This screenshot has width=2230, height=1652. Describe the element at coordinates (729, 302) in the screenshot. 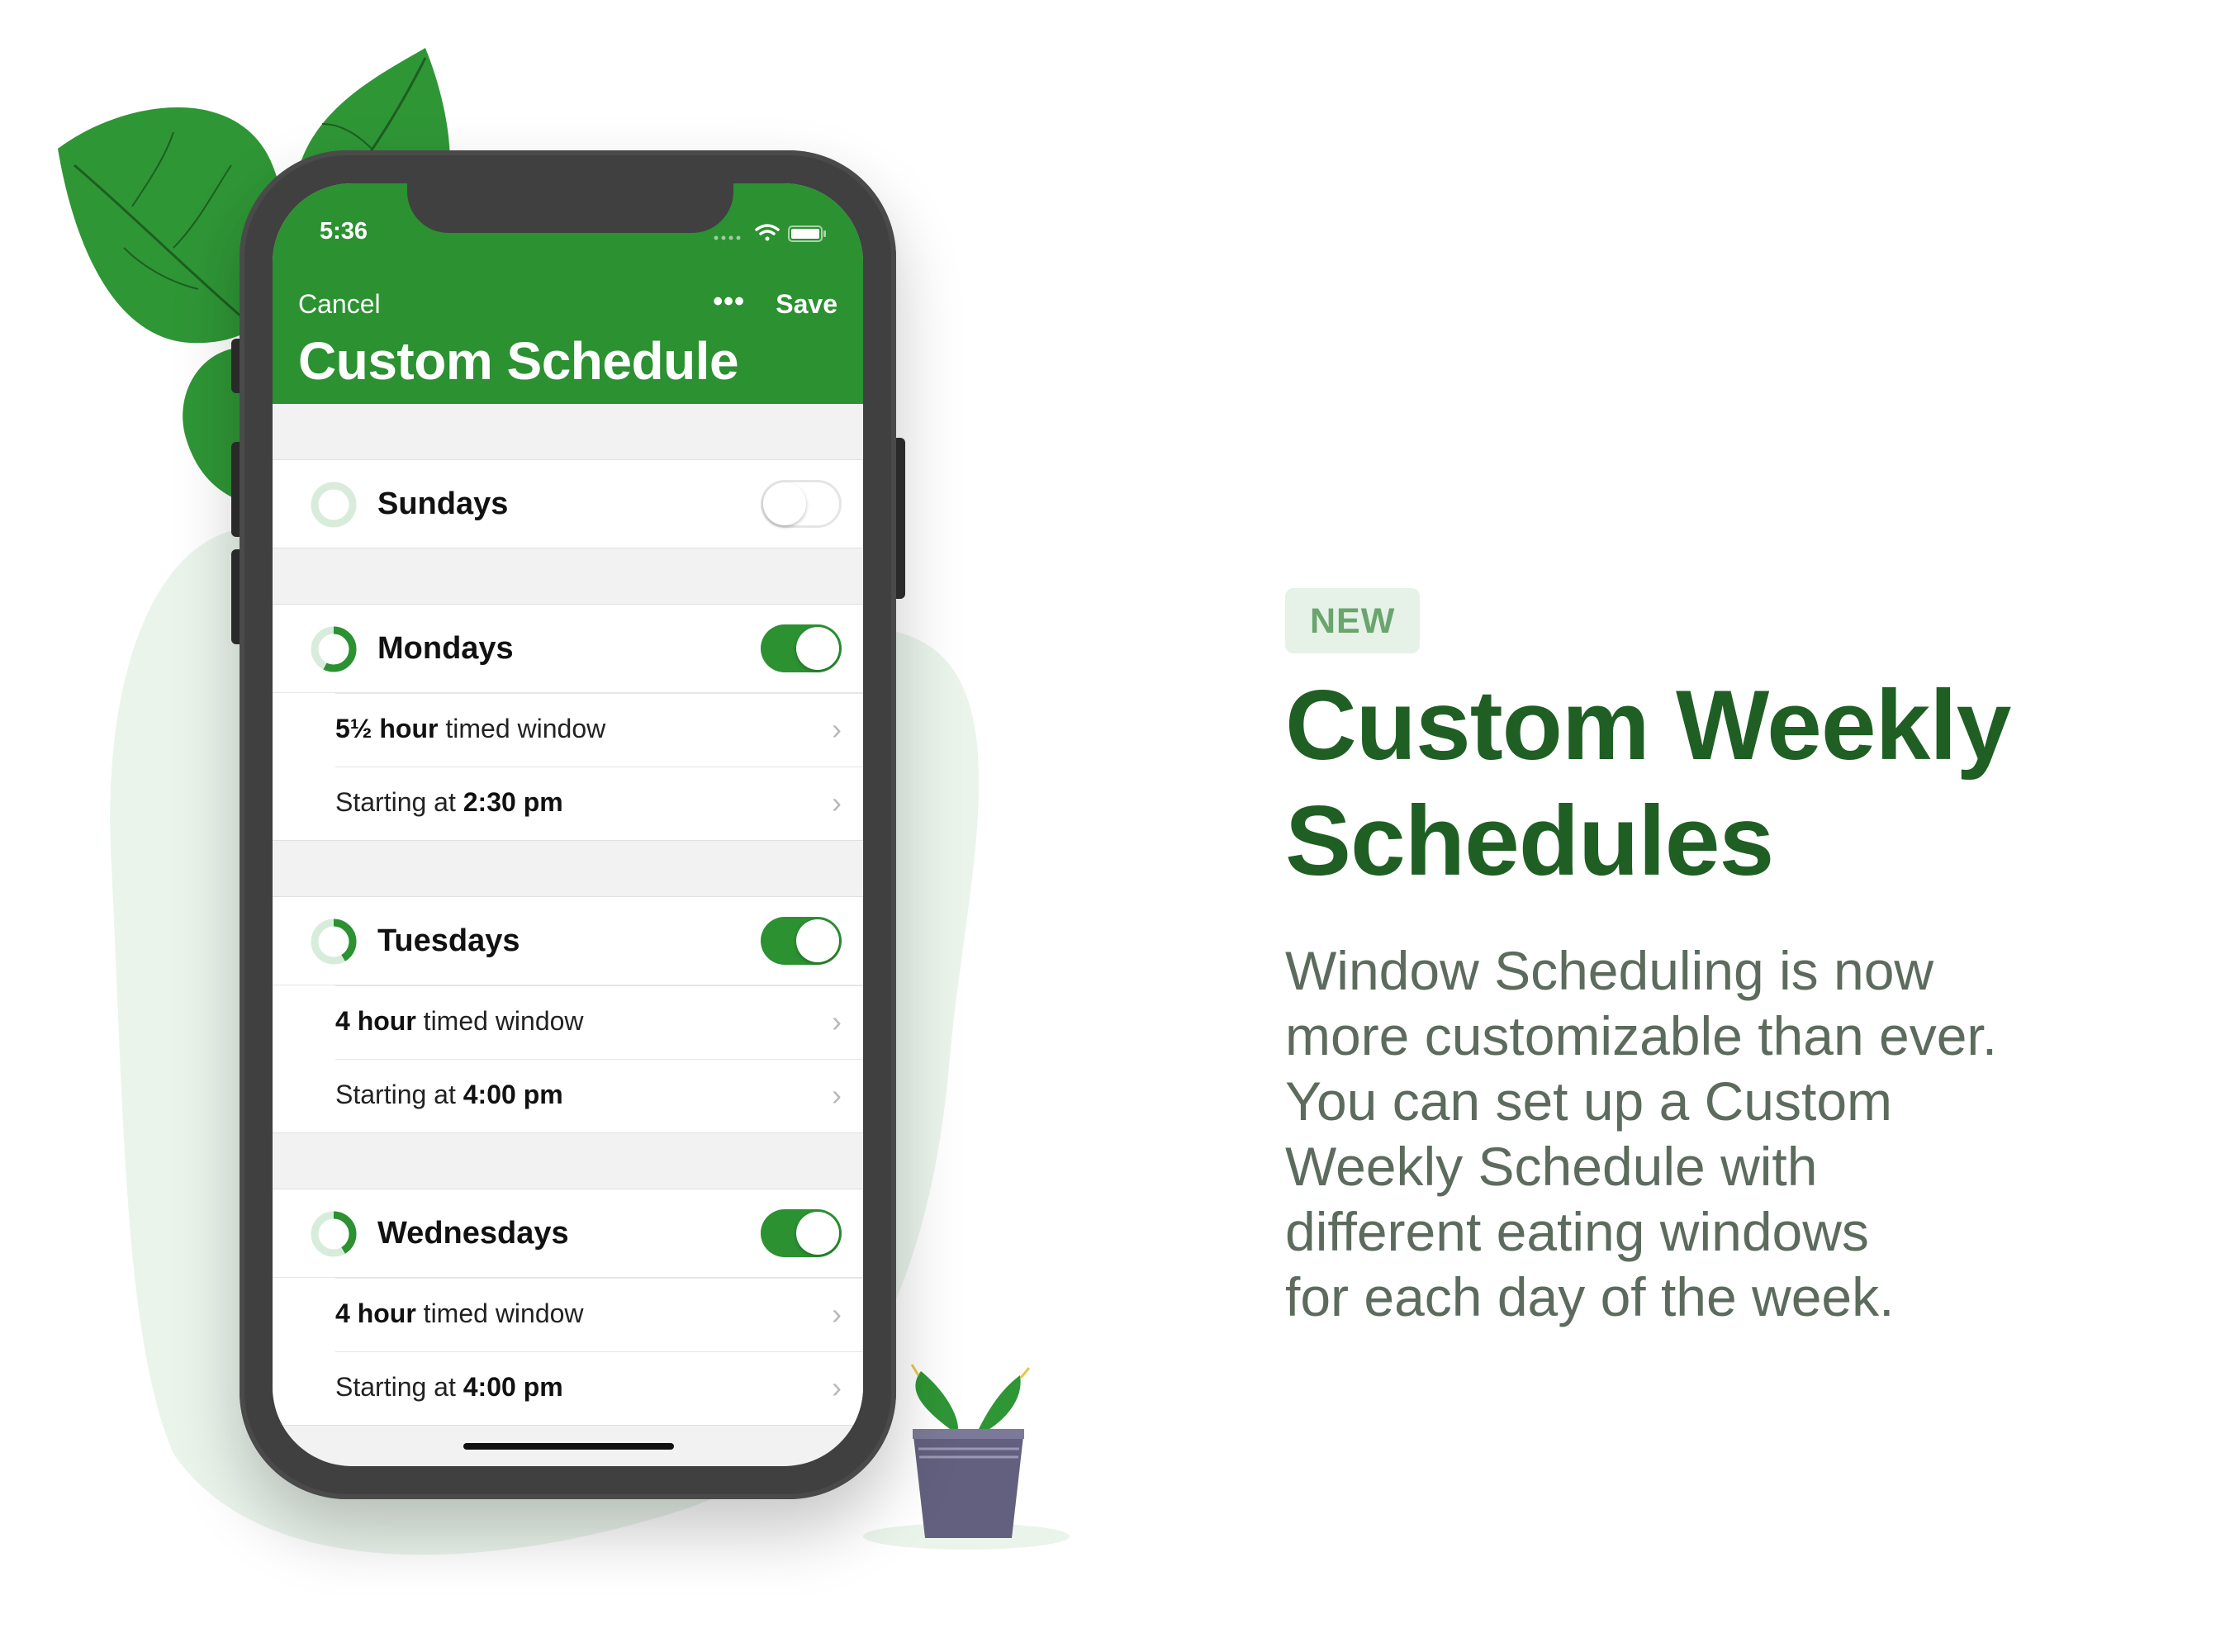

I see `more-options-button: •••` at that location.